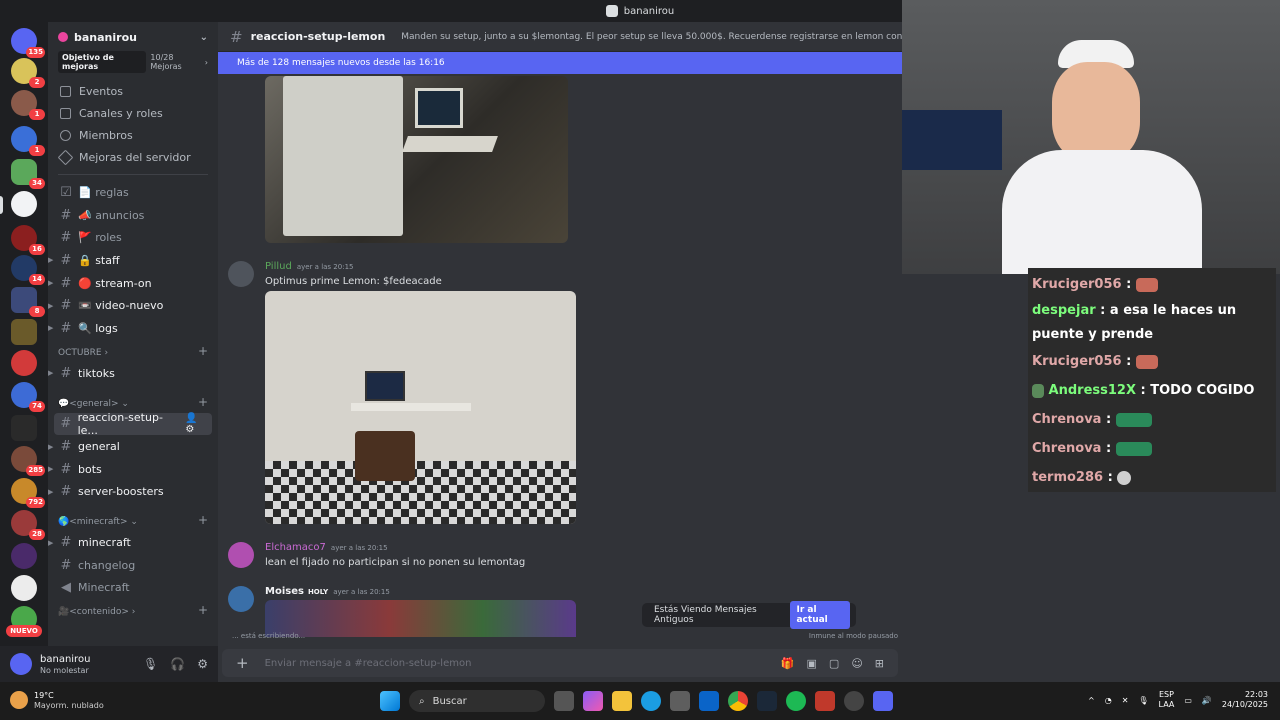 This screenshot has height=720, width=1280. Describe the element at coordinates (28, 240) in the screenshot. I see `server-icon: 16` at that location.